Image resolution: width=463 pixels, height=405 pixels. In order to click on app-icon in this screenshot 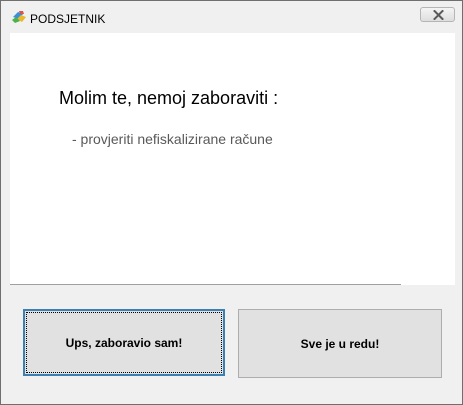, I will do `click(19, 17)`.